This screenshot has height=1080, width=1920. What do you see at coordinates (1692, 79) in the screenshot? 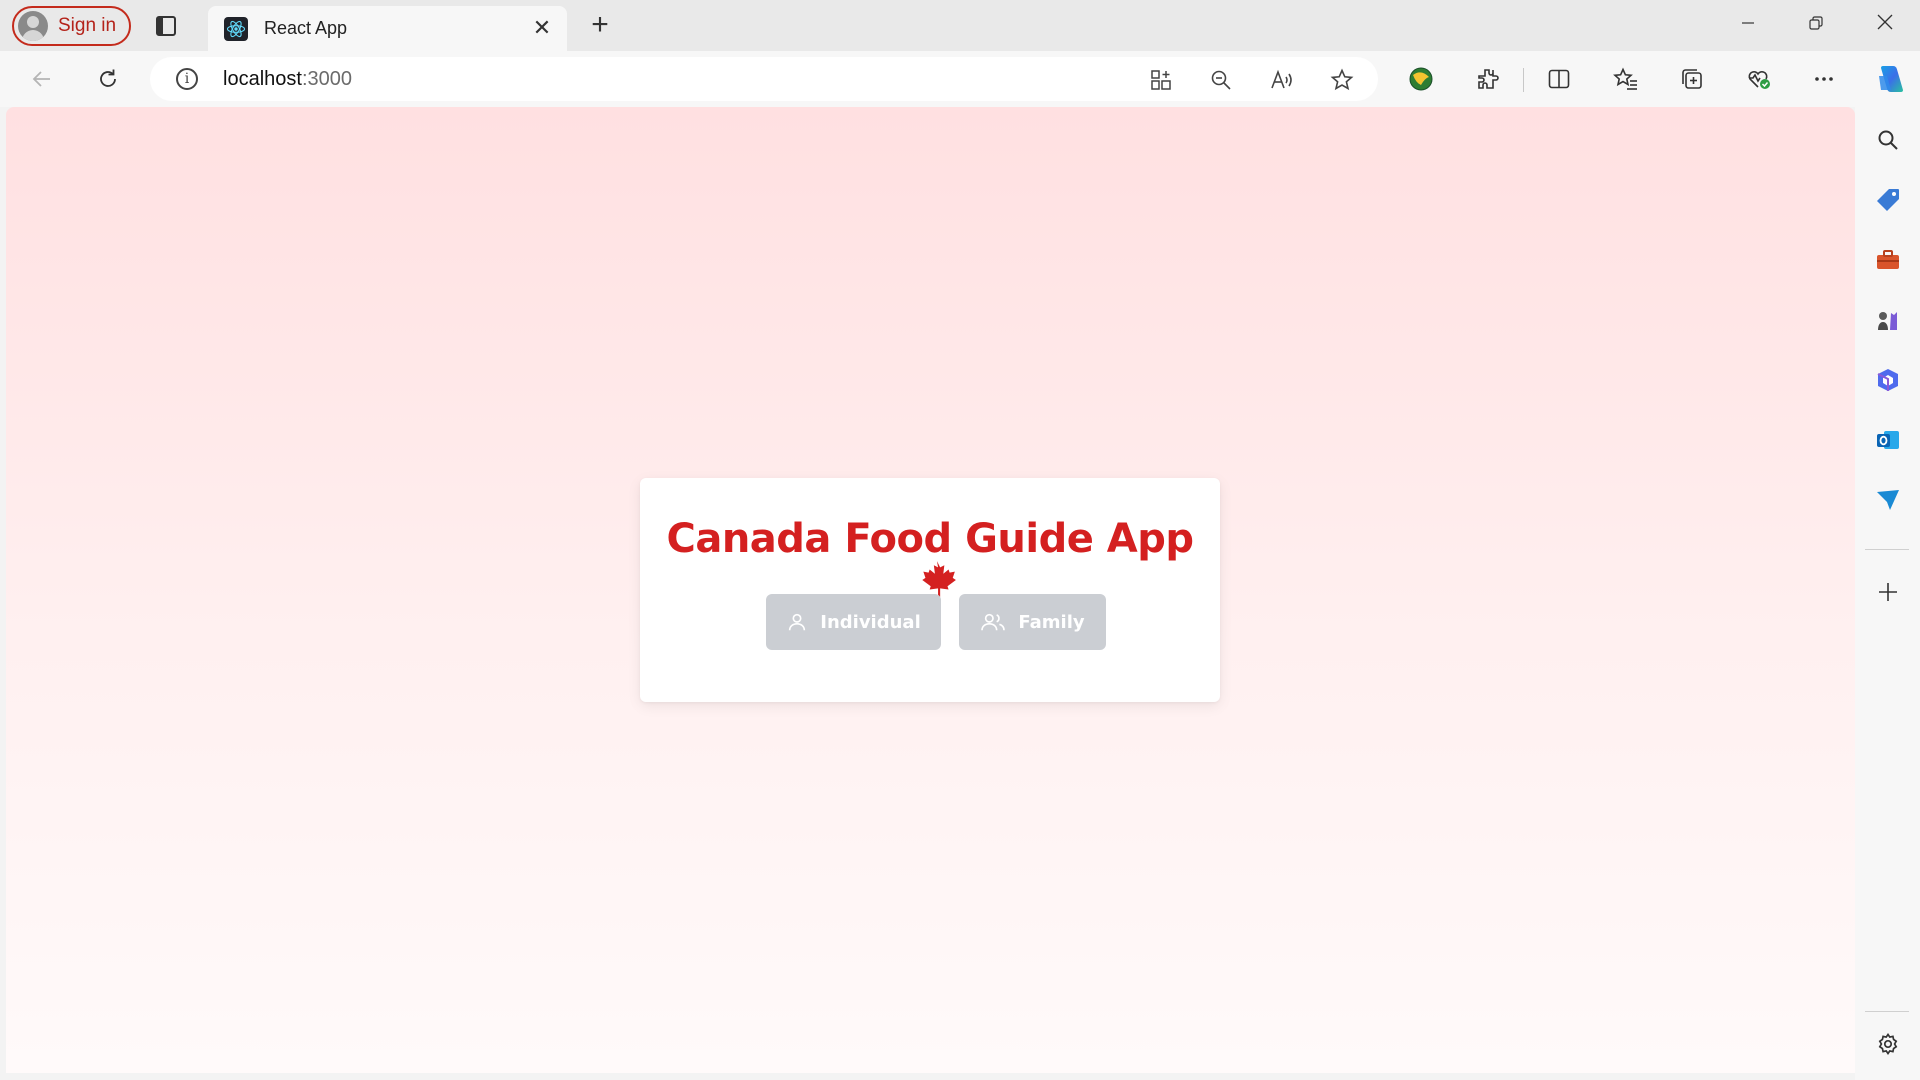
I see `collections-icon` at bounding box center [1692, 79].